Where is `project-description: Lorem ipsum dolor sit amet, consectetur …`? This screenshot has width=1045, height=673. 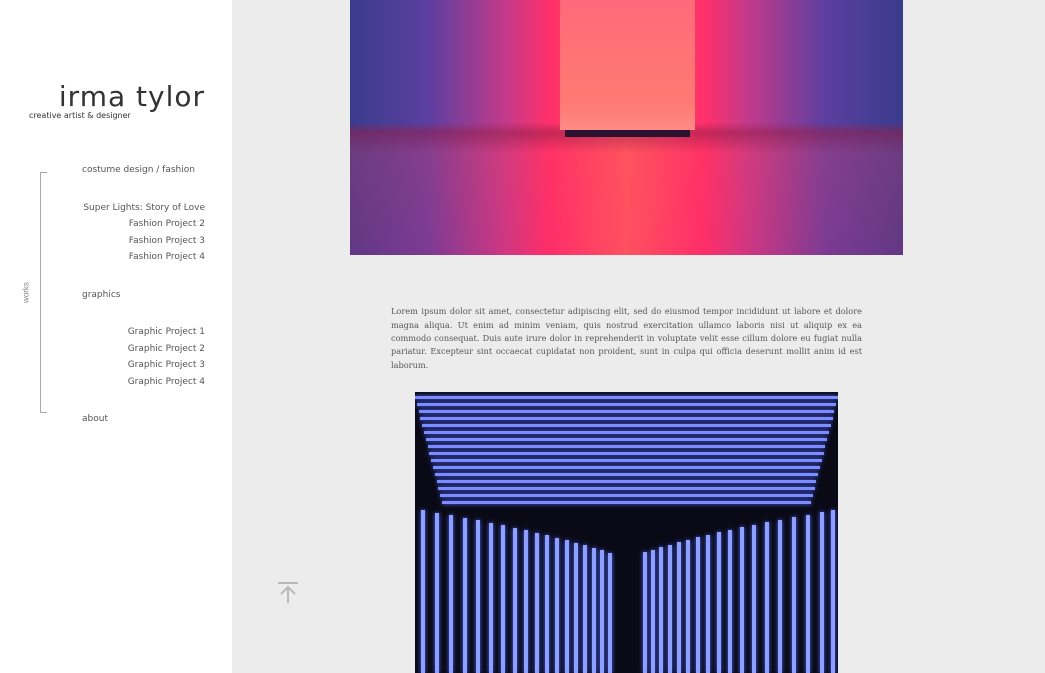
project-description: Lorem ipsum dolor sit amet, consectetur … is located at coordinates (626, 338).